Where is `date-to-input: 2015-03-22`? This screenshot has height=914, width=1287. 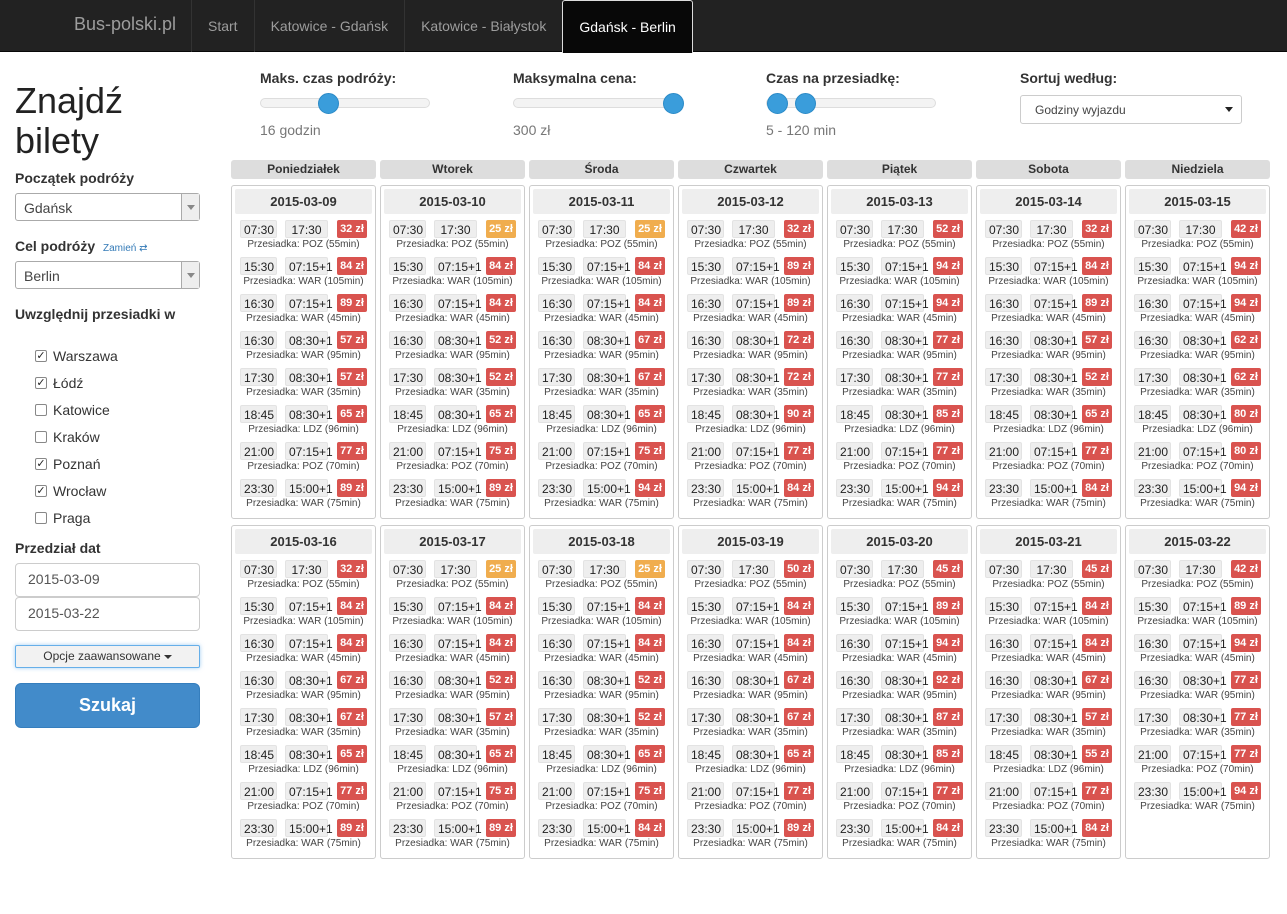 date-to-input: 2015-03-22 is located at coordinates (107, 614).